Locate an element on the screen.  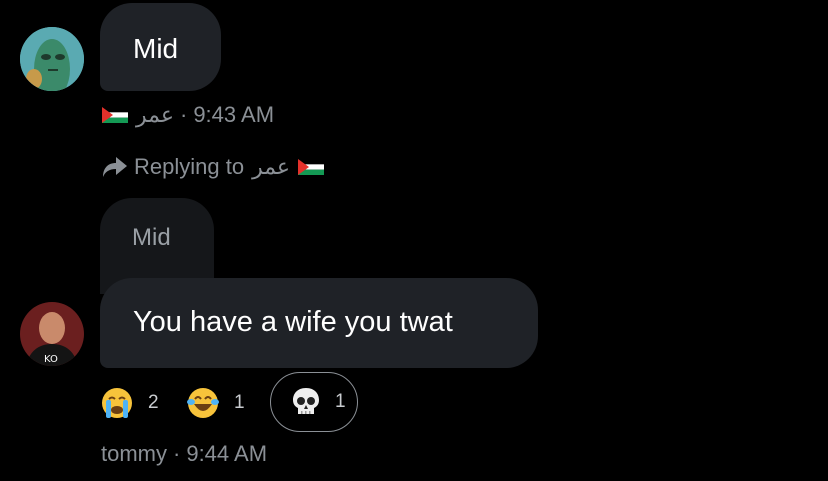
sender-name: عمر is located at coordinates (155, 115).